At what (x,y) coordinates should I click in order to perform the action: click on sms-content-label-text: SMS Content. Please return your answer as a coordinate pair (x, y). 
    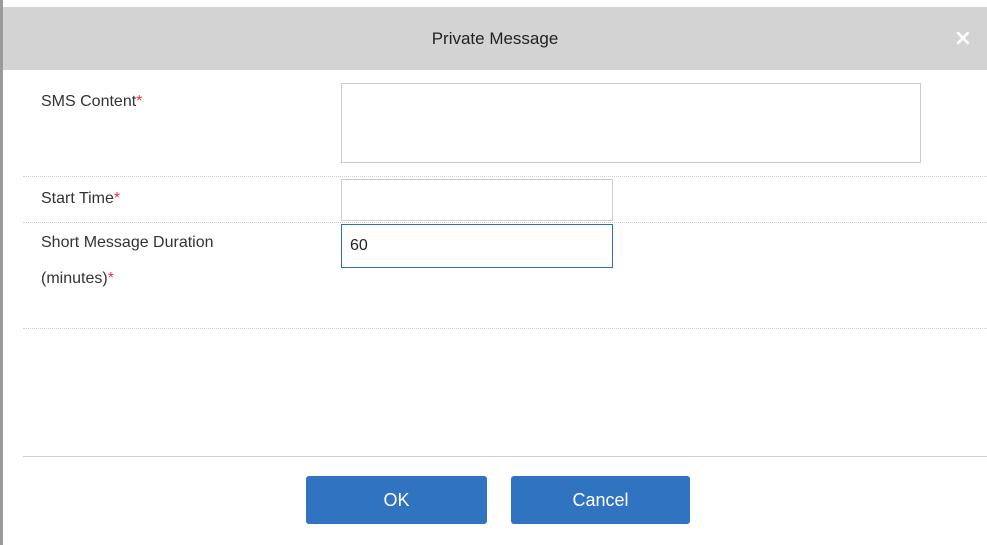
    Looking at the image, I should click on (89, 101).